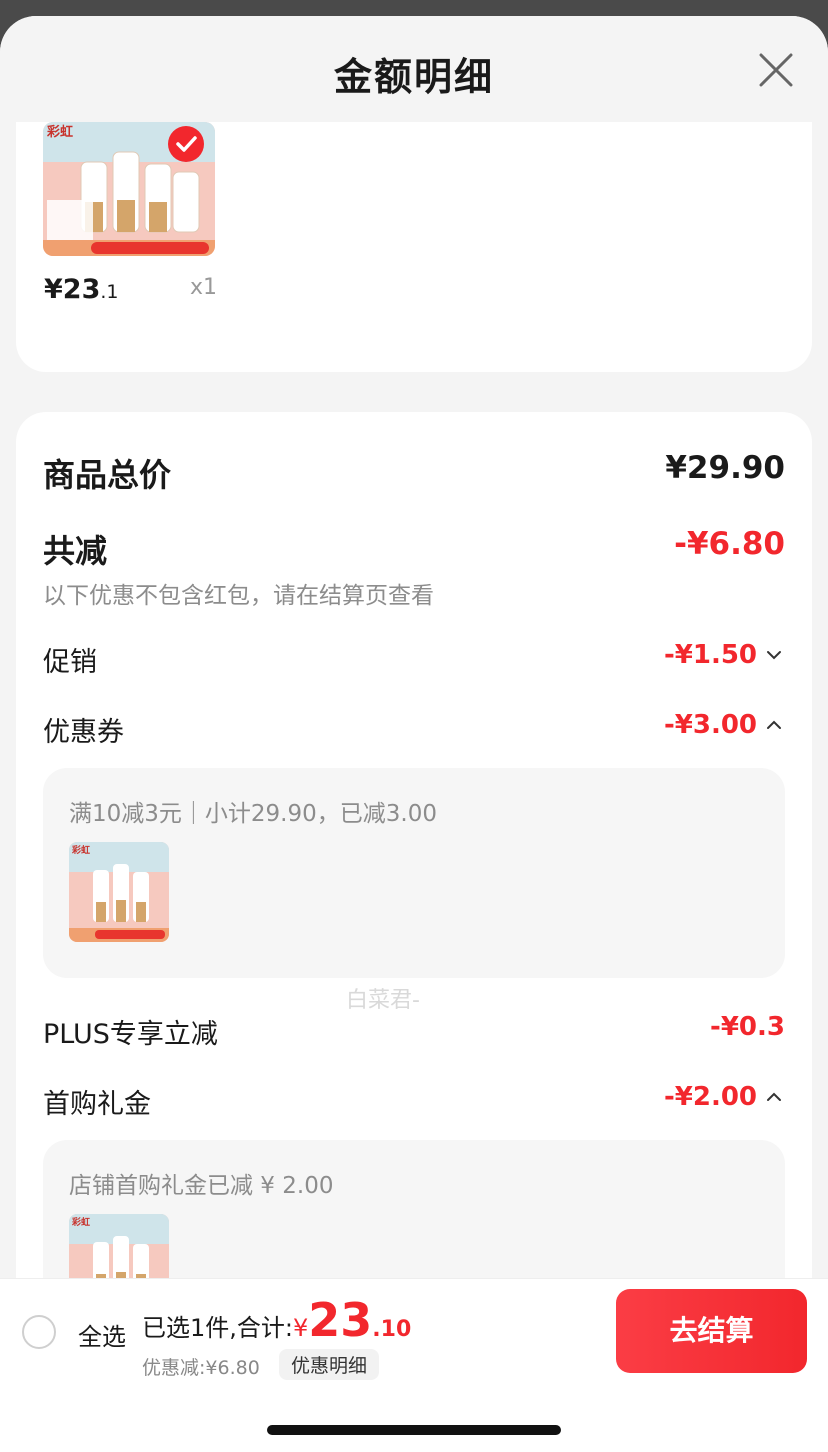 Image resolution: width=828 pixels, height=1452 pixels. Describe the element at coordinates (217, 1328) in the screenshot. I see `summary-text: 已选1件,合计:` at that location.